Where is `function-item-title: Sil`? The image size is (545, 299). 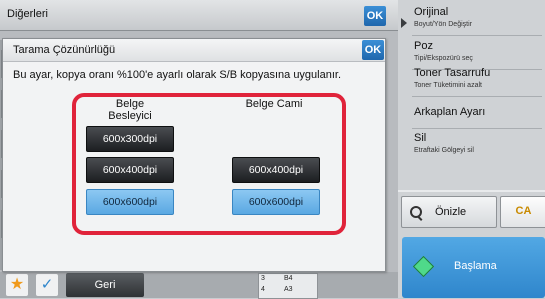
function-item-title: Sil is located at coordinates (420, 138).